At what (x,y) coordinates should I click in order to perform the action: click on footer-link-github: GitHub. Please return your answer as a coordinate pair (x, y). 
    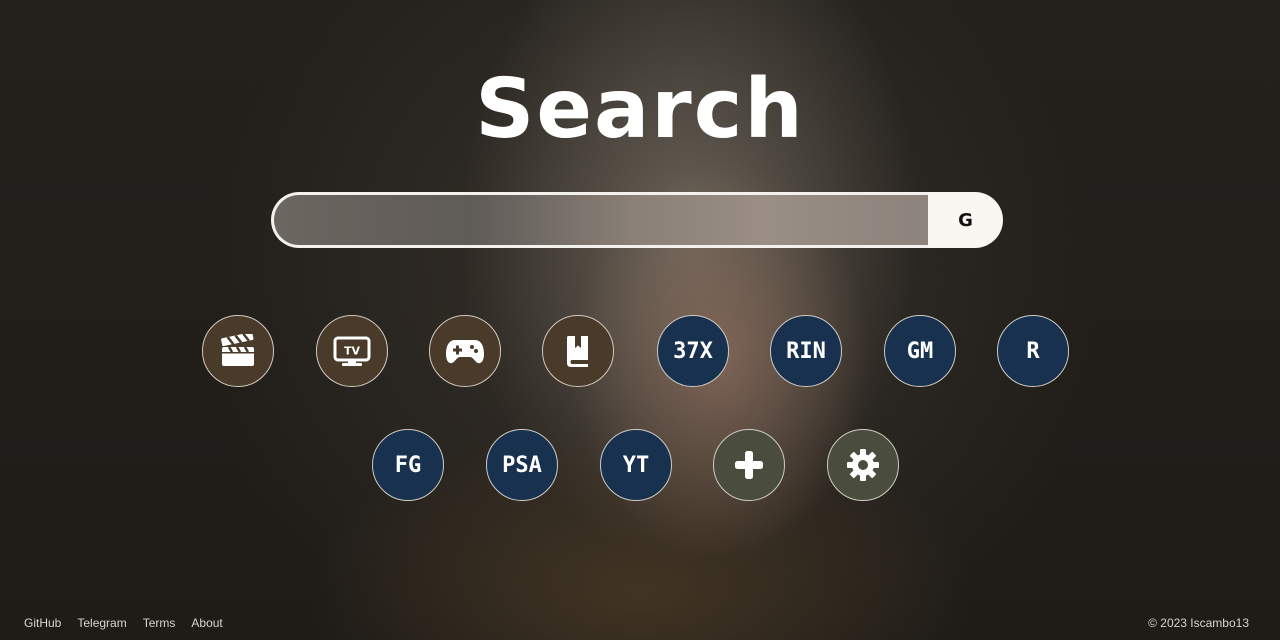
    Looking at the image, I should click on (42, 623).